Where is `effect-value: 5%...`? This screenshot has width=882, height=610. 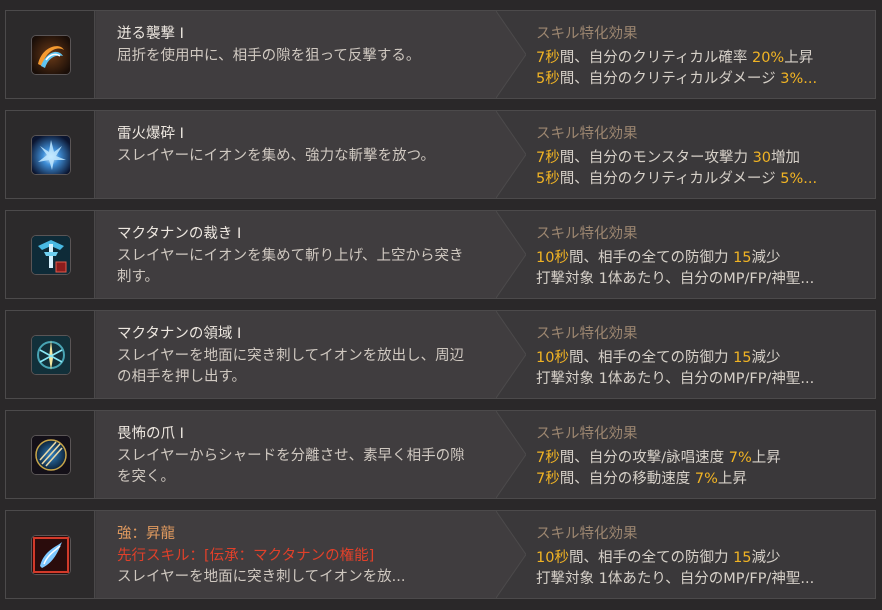 effect-value: 5%... is located at coordinates (799, 179).